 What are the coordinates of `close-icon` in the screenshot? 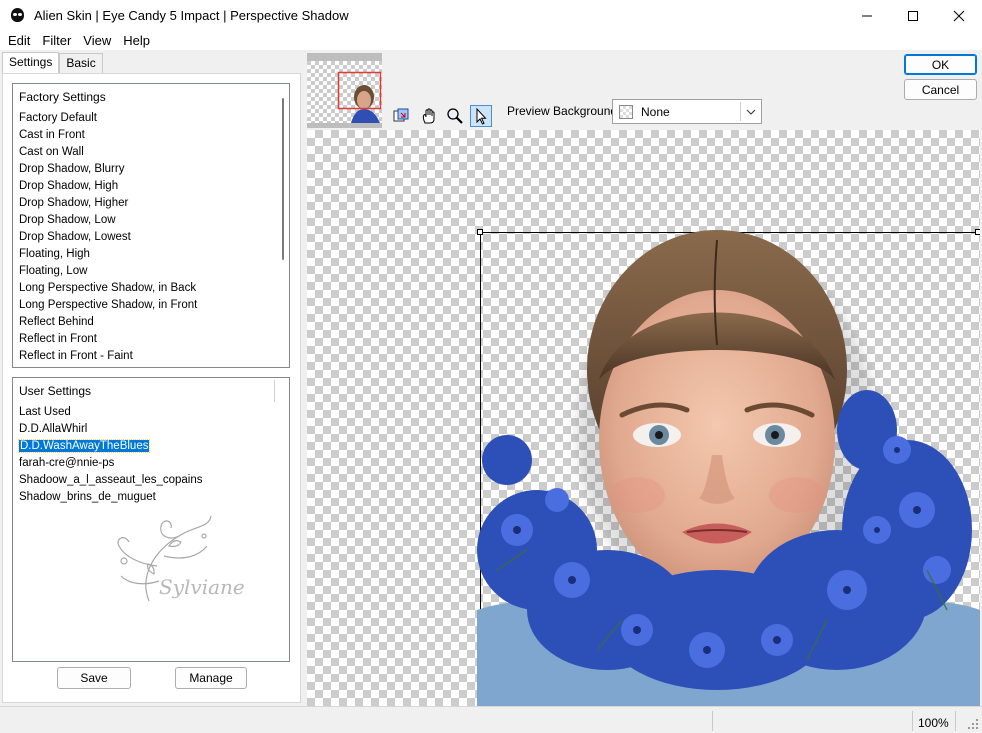 It's located at (959, 15).